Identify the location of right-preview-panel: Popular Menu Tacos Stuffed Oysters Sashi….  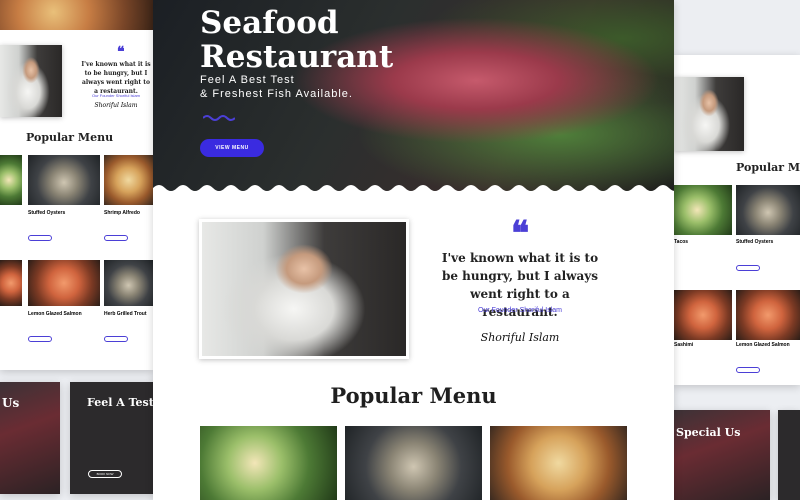
(737, 220).